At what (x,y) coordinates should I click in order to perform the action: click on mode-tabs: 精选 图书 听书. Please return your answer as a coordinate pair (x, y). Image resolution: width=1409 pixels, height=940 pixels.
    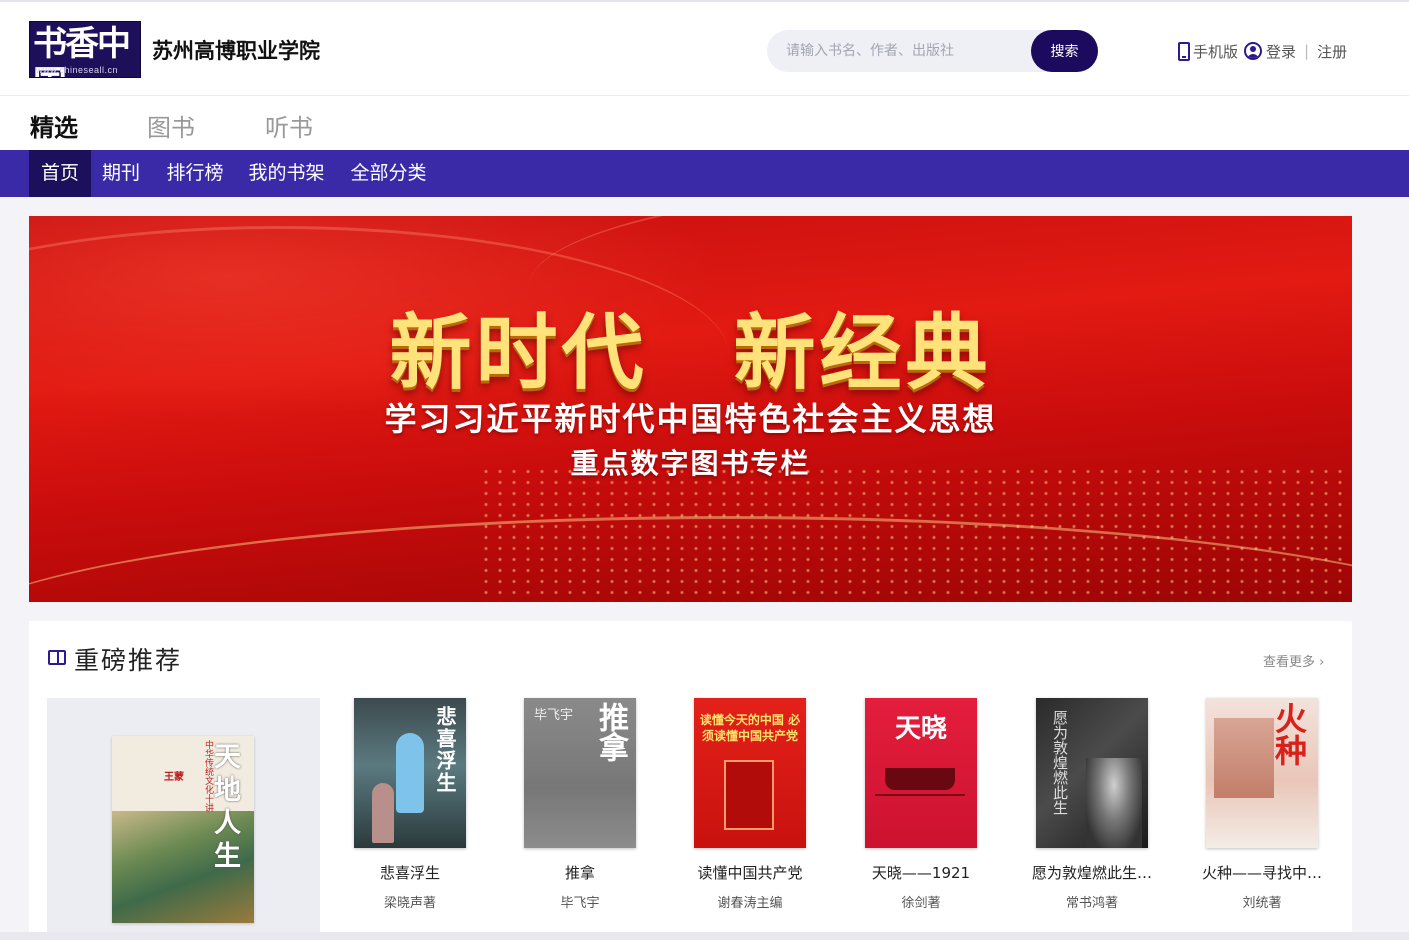
    Looking at the image, I should click on (704, 123).